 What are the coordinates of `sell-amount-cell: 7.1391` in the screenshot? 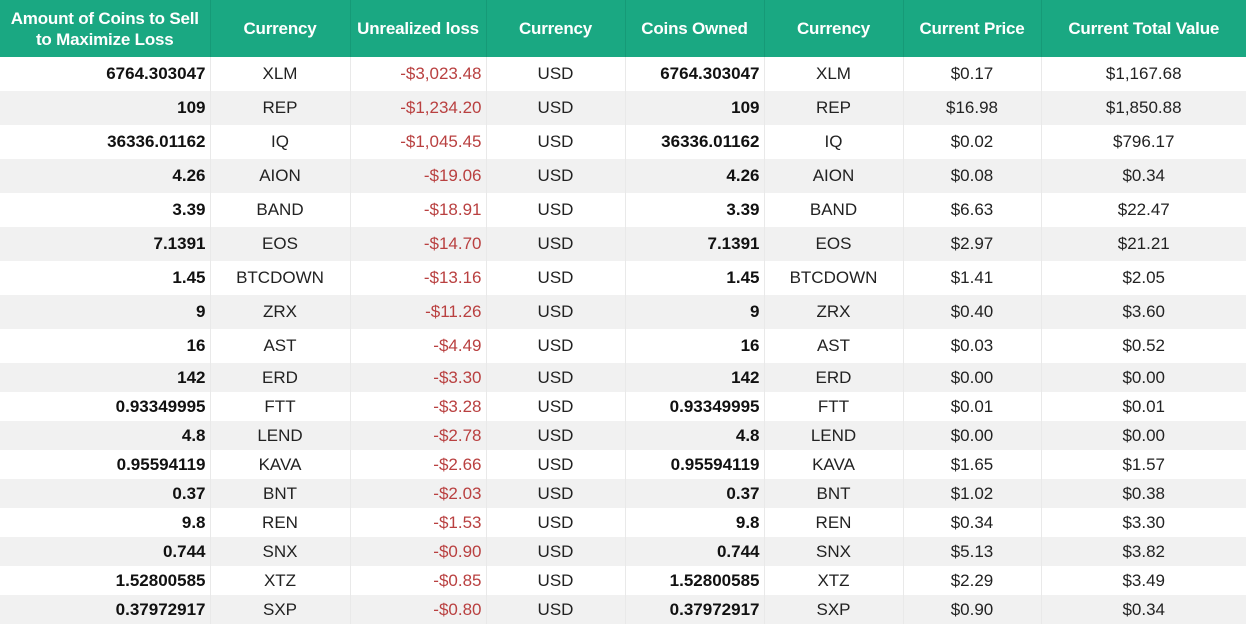 It's located at (105, 244).